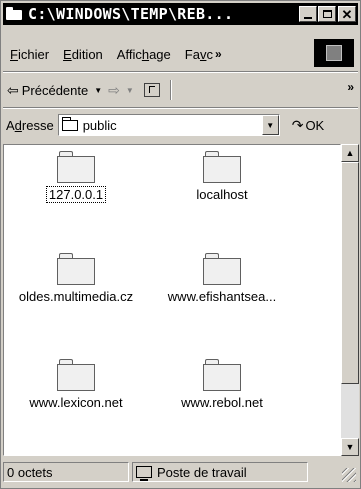 The width and height of the screenshot is (361, 489). Describe the element at coordinates (222, 402) in the screenshot. I see `folder-label: www.rebol.net` at that location.